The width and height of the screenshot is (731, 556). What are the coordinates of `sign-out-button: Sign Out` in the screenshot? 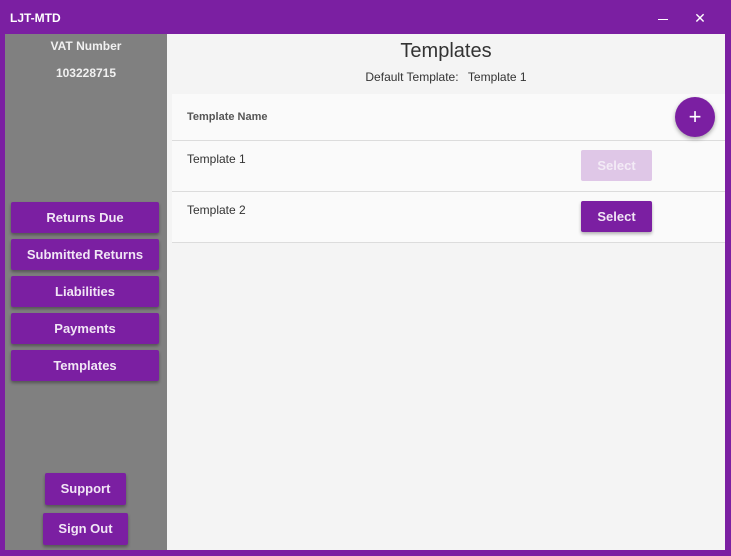 It's located at (85, 529).